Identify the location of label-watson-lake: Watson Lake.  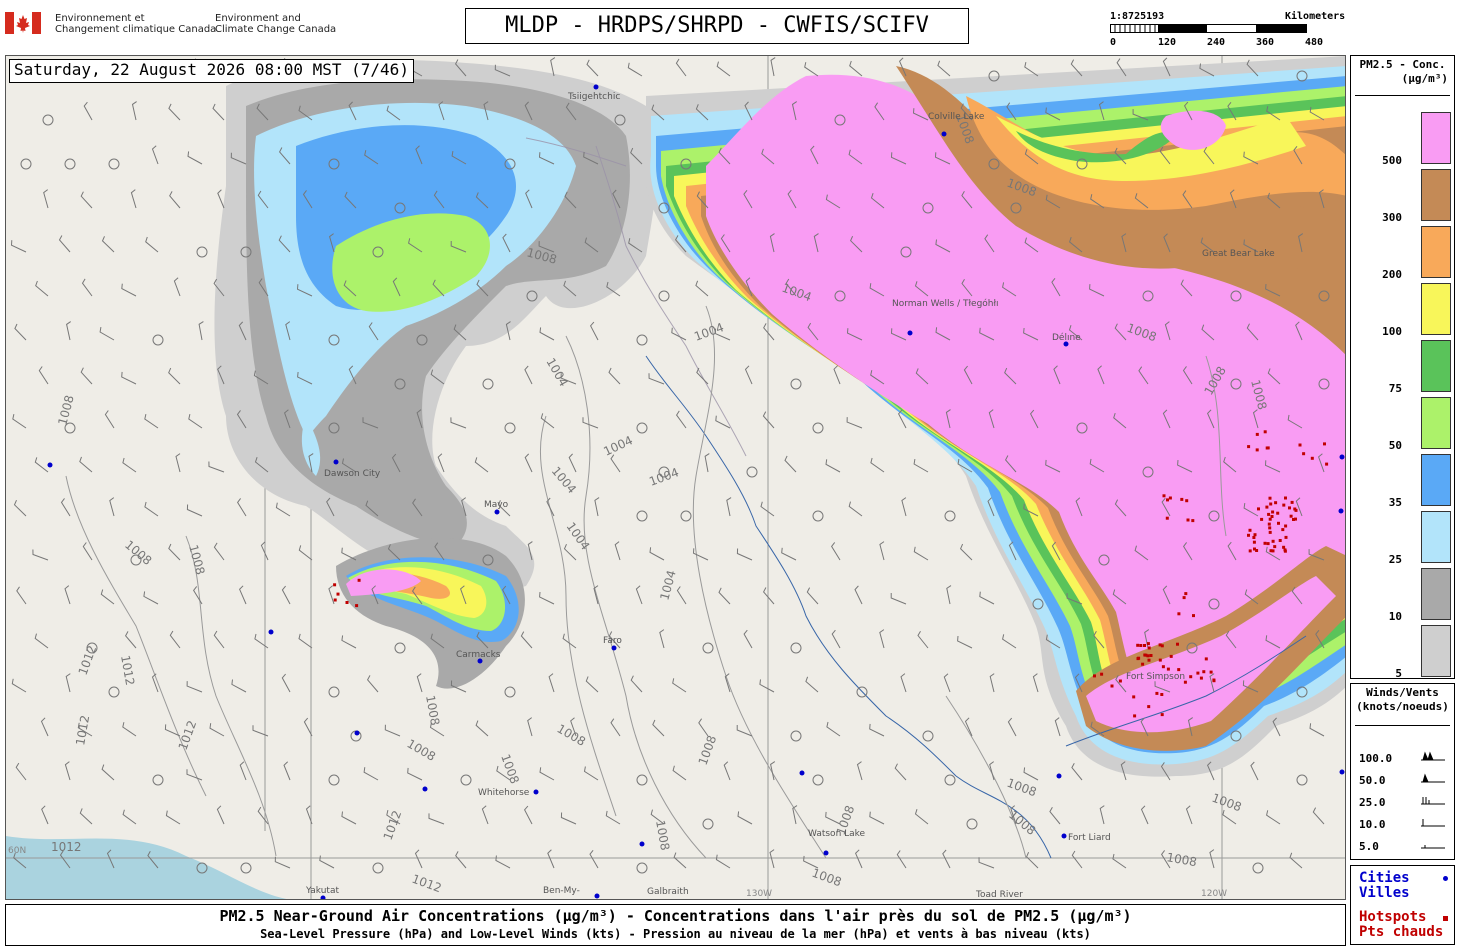
(837, 834).